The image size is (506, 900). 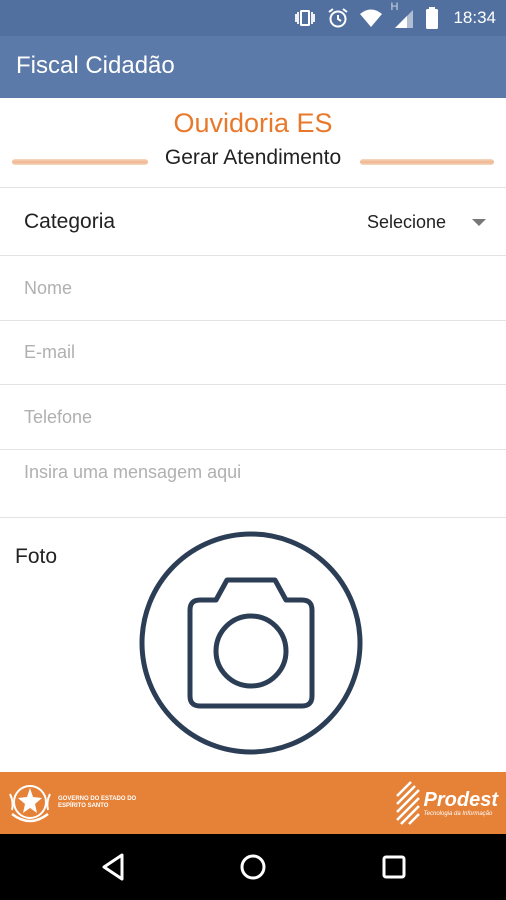 I want to click on camera-icon, so click(x=251, y=643).